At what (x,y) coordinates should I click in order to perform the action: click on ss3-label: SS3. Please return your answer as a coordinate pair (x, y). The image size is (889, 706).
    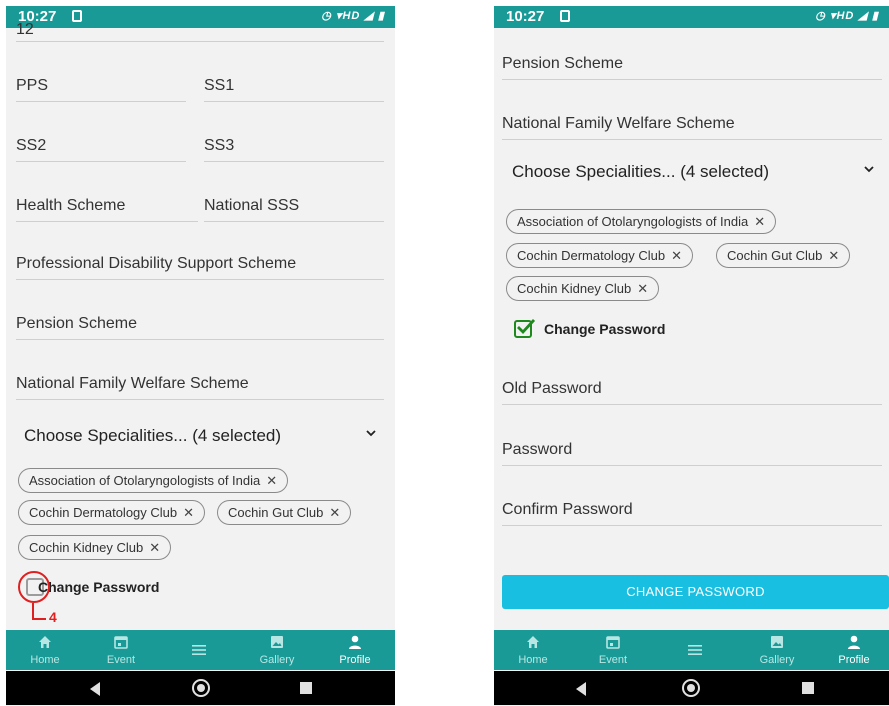
    Looking at the image, I should click on (219, 145).